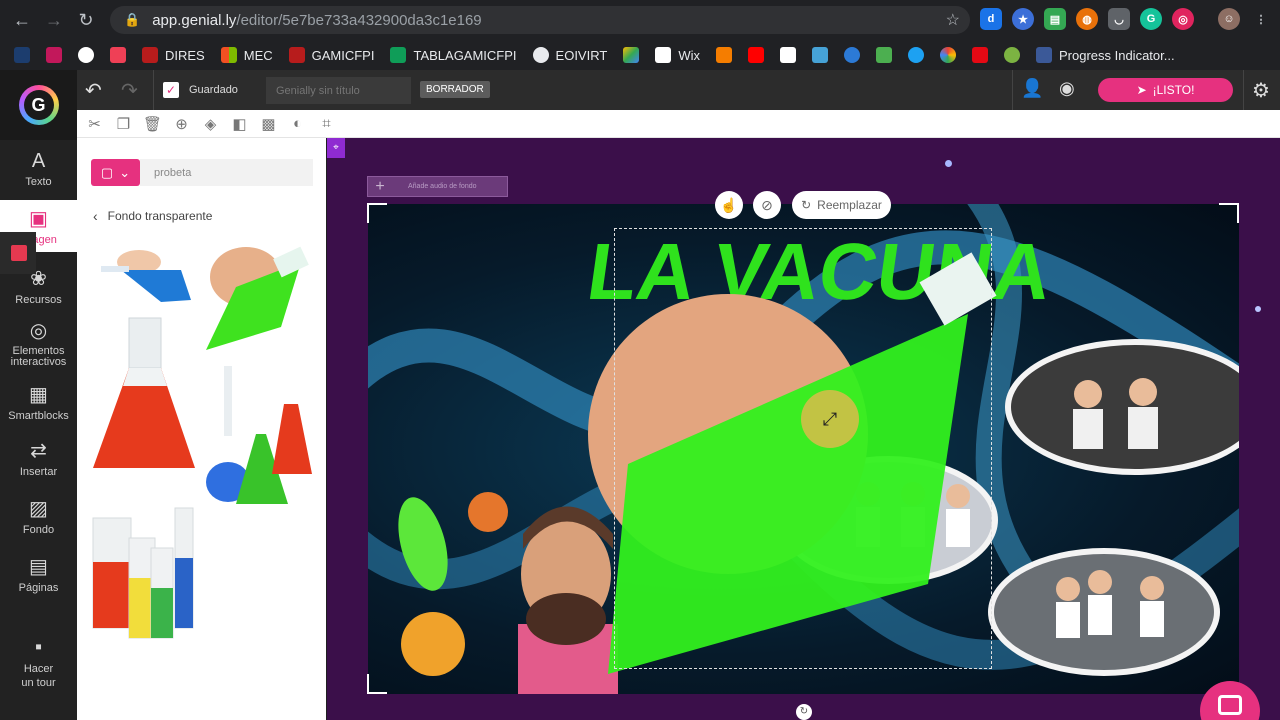 The image size is (1280, 720). I want to click on move-handle: ⤢, so click(830, 419).